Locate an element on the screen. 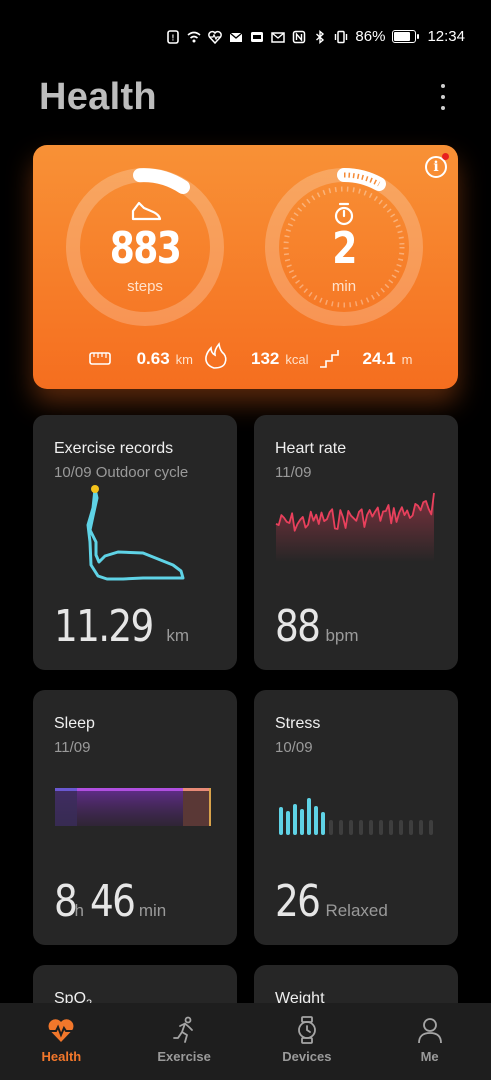  exercise-records-subtitle: 10/09 Outdoor cycle is located at coordinates (121, 472).